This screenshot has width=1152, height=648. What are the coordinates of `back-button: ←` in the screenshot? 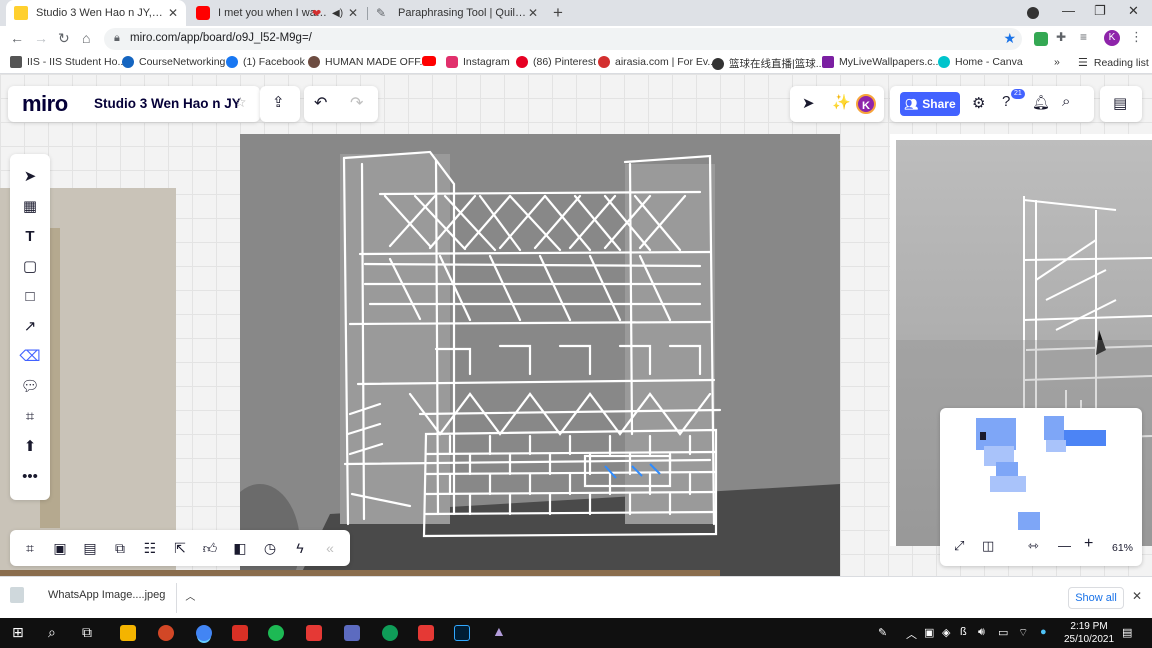 It's located at (17, 38).